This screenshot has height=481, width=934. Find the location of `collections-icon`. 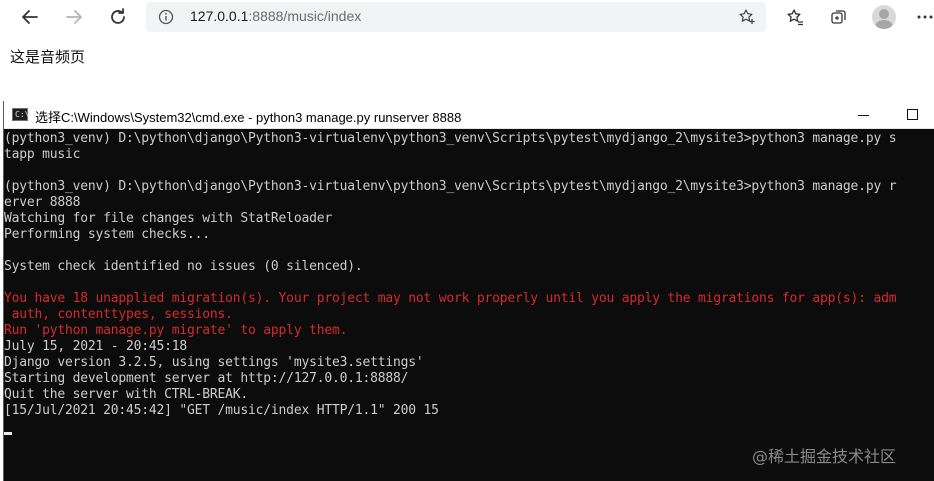

collections-icon is located at coordinates (839, 17).